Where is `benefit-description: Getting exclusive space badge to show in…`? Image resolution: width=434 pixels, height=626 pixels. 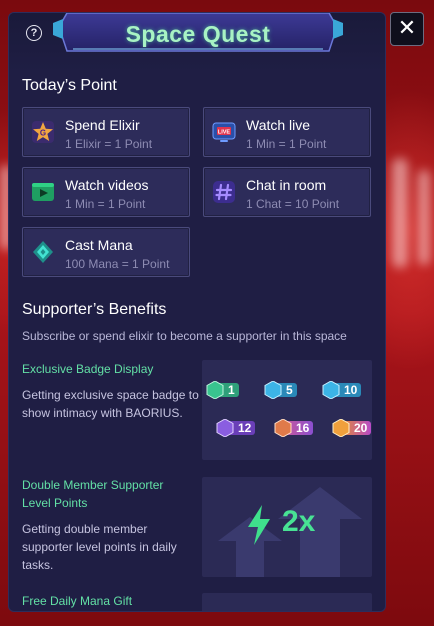
benefit-description: Getting exclusive space badge to show in… is located at coordinates (110, 404).